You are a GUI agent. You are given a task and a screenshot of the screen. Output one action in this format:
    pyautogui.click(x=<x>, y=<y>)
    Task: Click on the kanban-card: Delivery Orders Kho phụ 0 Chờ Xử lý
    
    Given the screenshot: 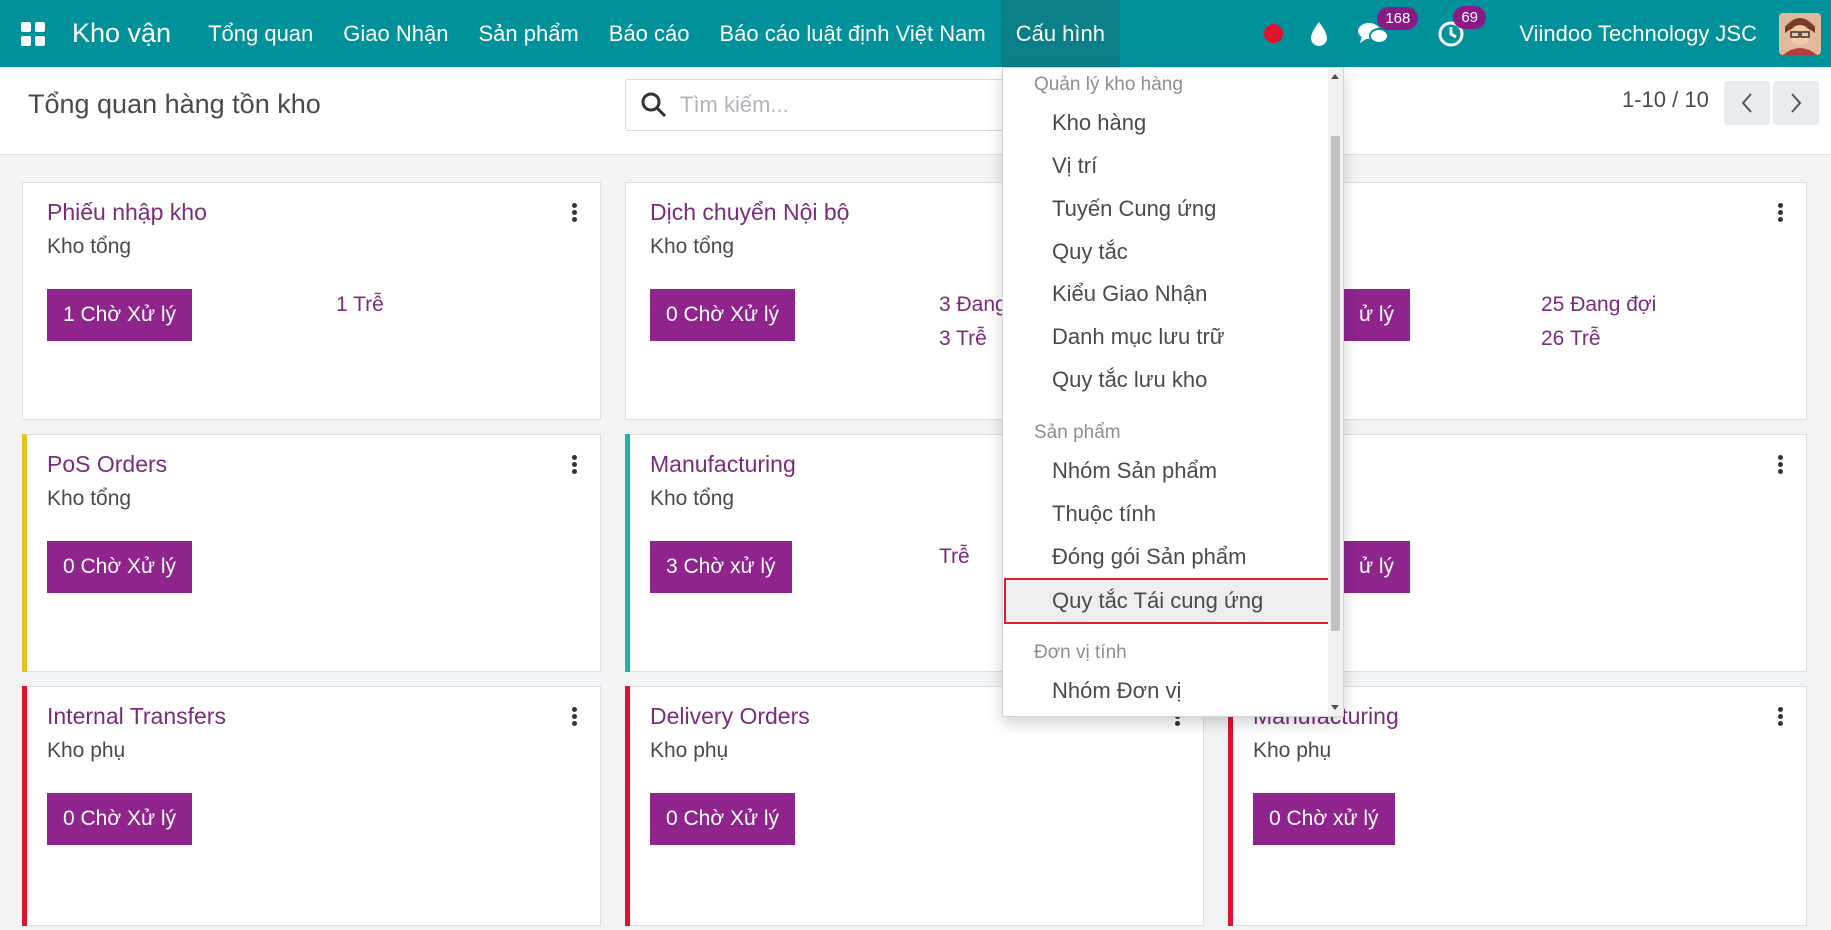 What is the action you would take?
    pyautogui.click(x=914, y=806)
    